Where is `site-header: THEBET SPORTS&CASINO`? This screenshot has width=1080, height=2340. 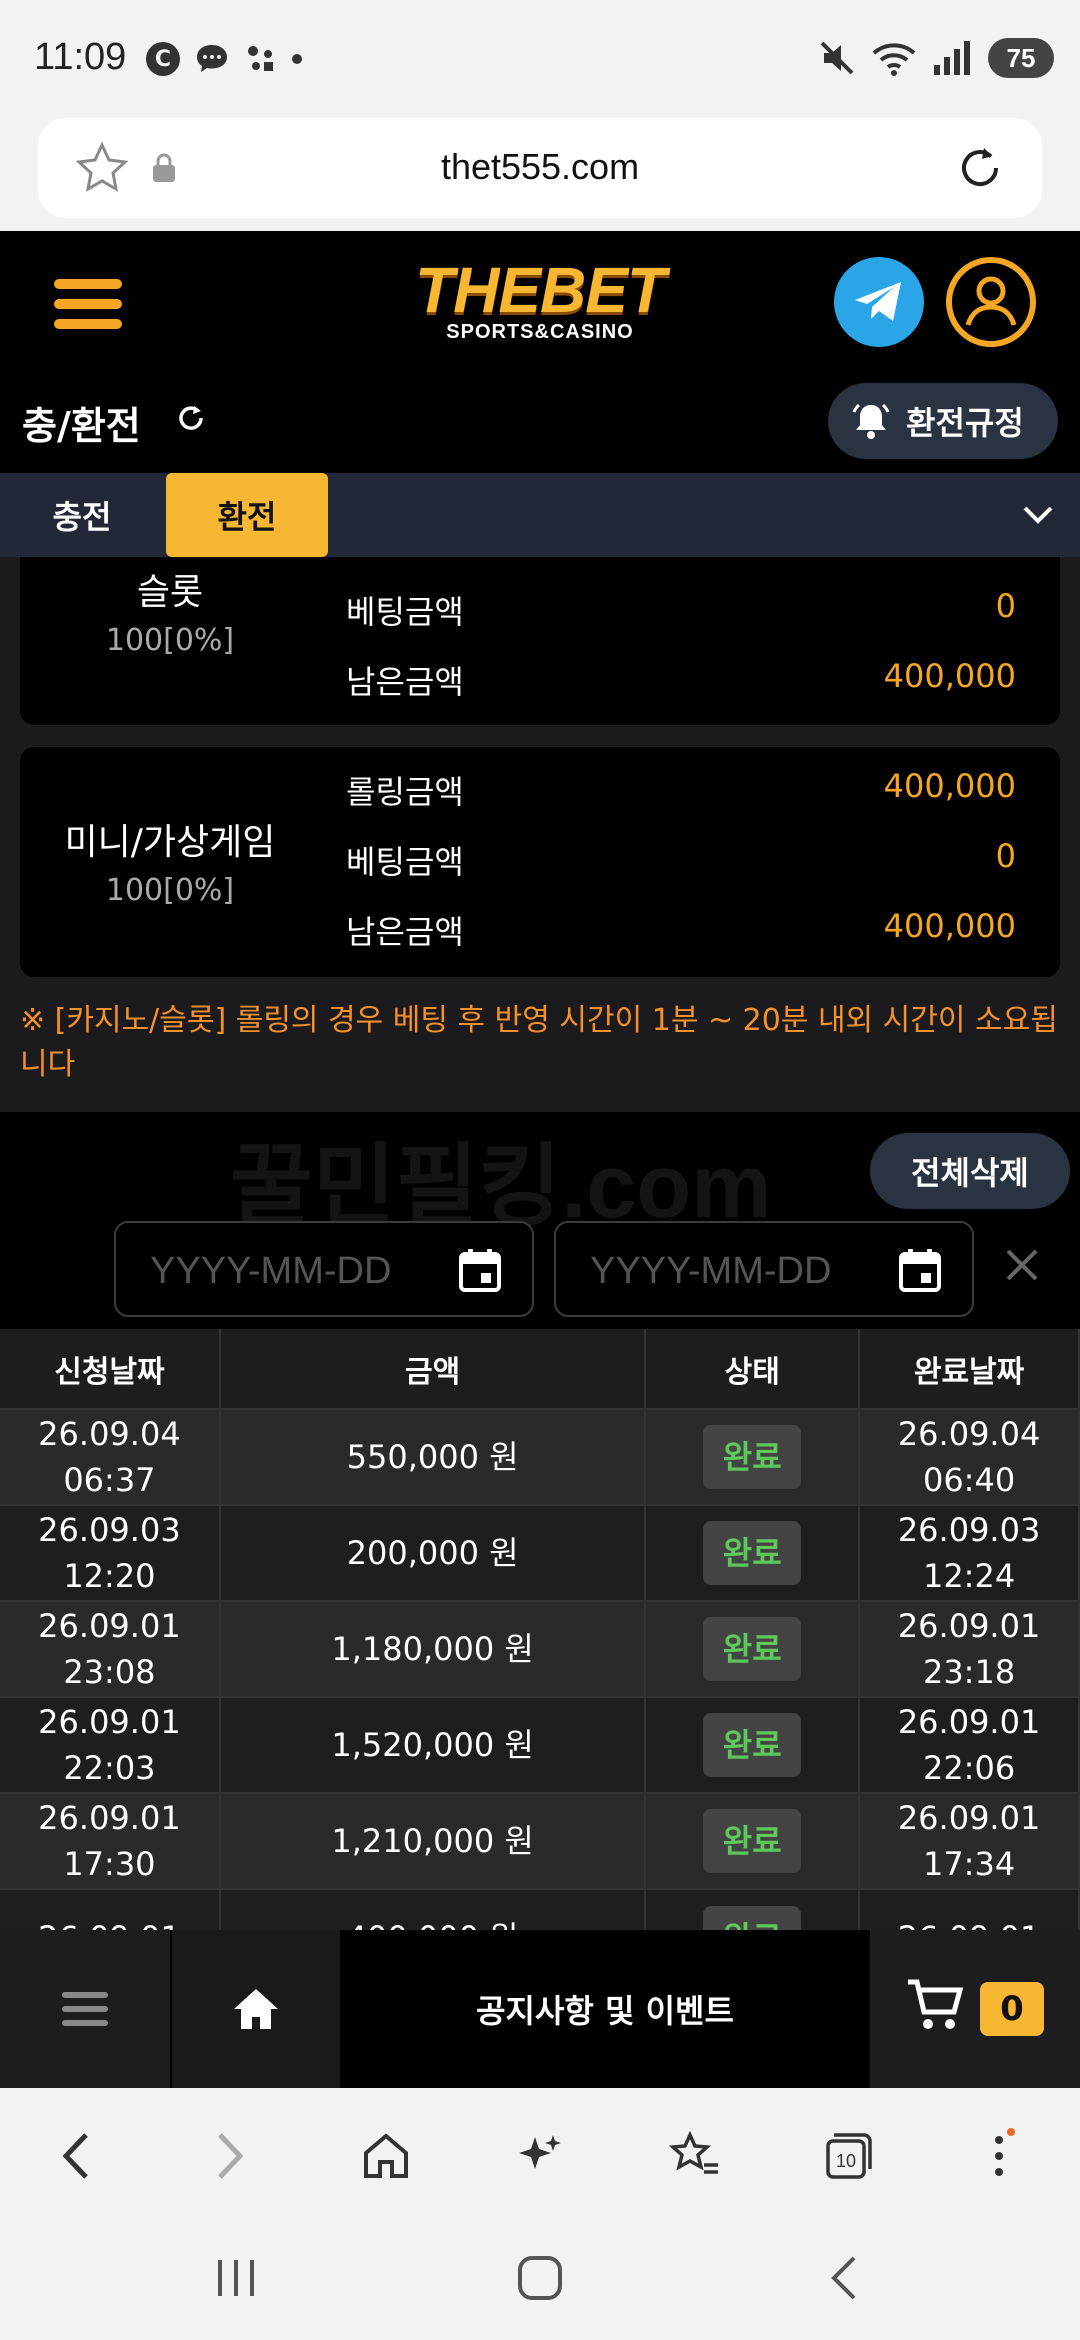 site-header: THEBET SPORTS&CASINO is located at coordinates (540, 302).